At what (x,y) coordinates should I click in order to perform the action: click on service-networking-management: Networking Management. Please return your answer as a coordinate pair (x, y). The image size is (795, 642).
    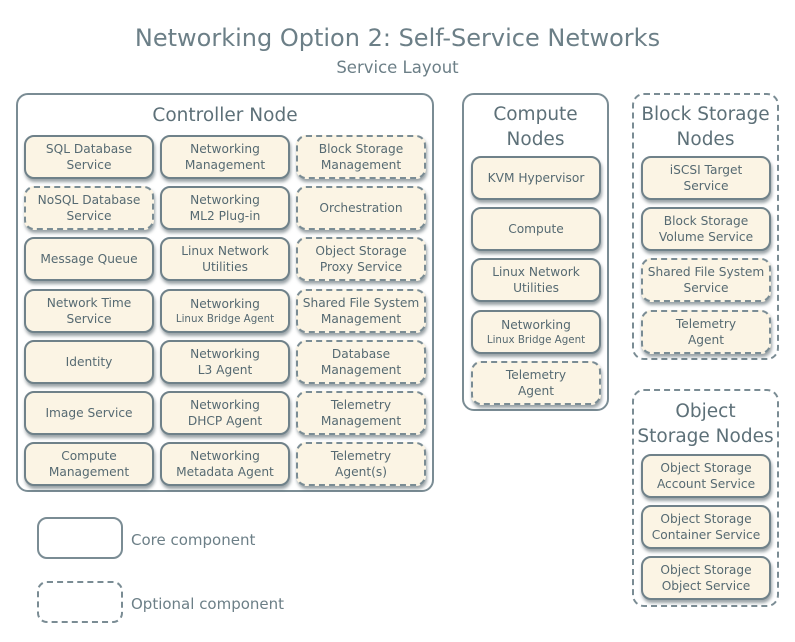
    Looking at the image, I should click on (225, 157).